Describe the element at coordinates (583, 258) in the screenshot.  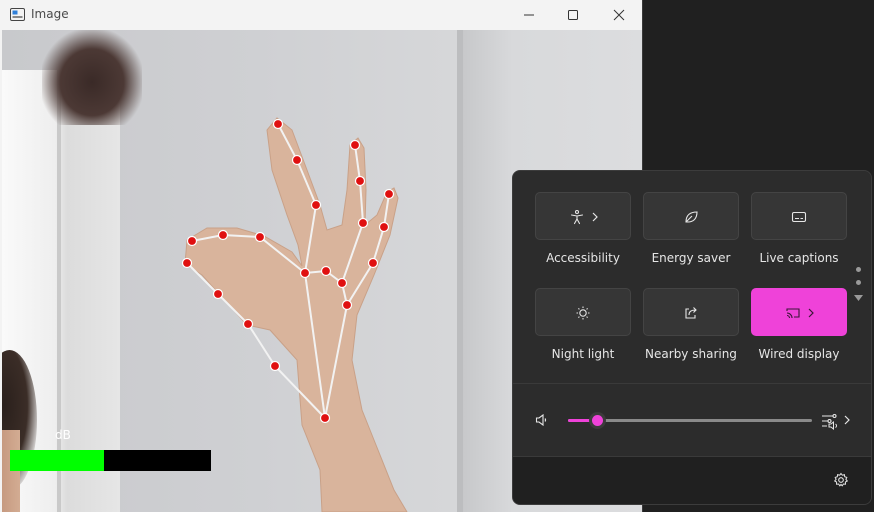
I see `tile-label-accessibility: Accessibility` at that location.